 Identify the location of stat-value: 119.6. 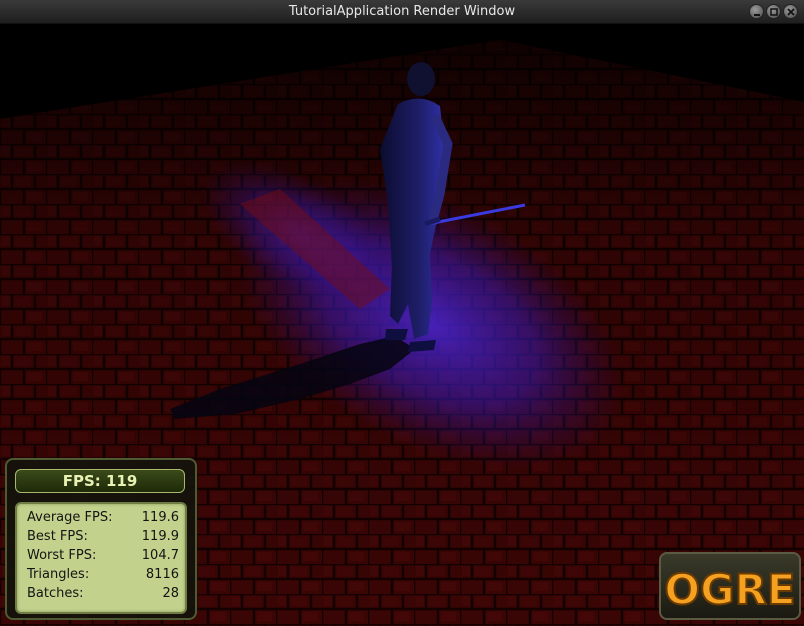
(160, 517).